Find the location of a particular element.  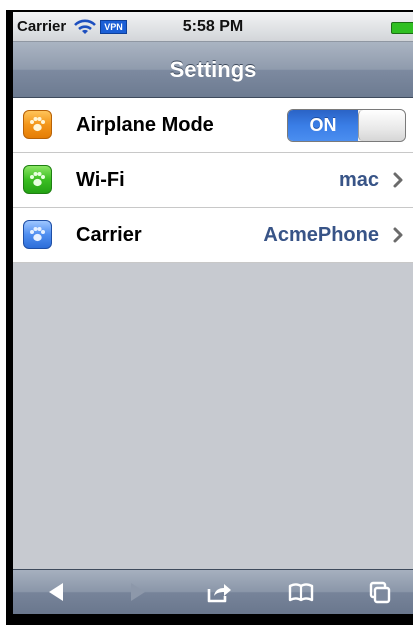

navigation-bar: Settings is located at coordinates (213, 70).